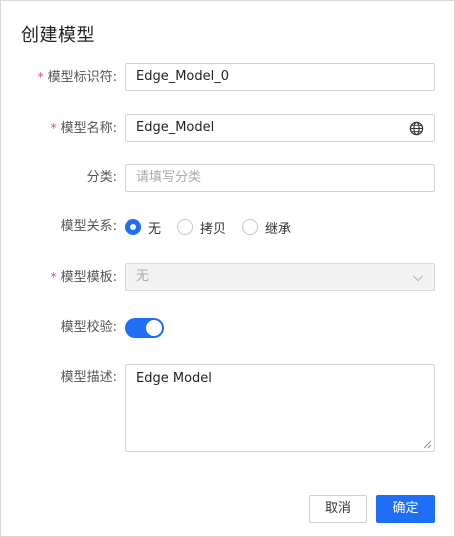 Image resolution: width=455 pixels, height=537 pixels. I want to click on description-textarea: Edge Model, so click(280, 408).